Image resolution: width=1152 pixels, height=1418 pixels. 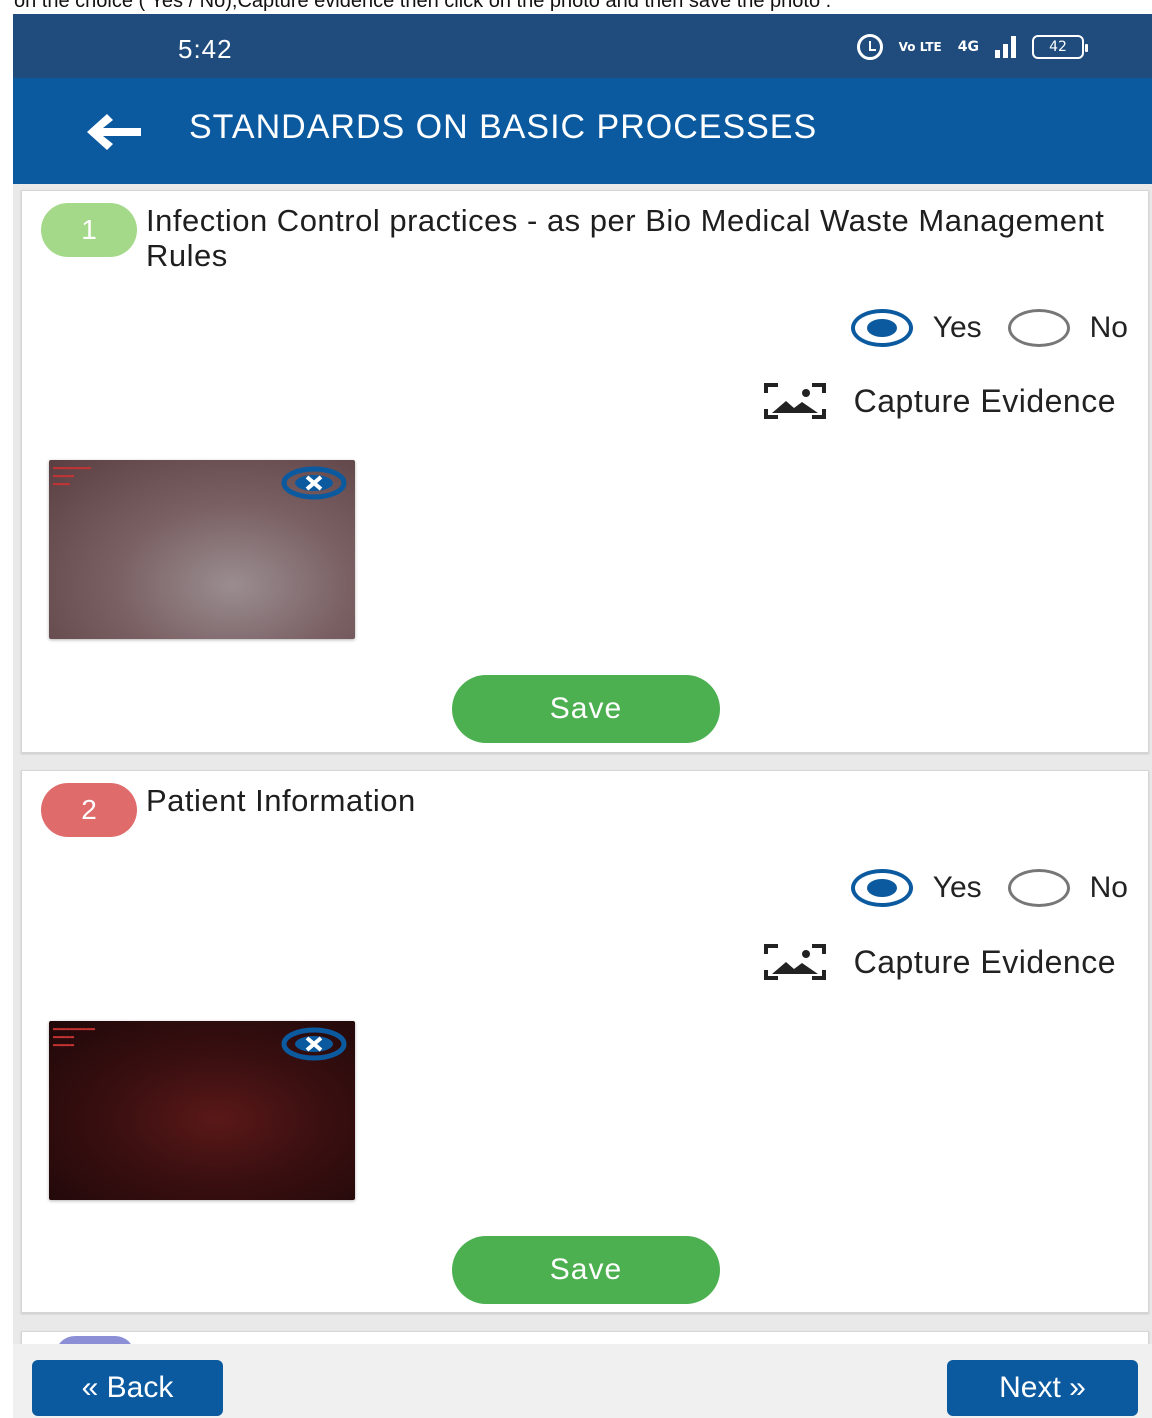 What do you see at coordinates (1042, 1388) in the screenshot?
I see `next-button: Next »` at bounding box center [1042, 1388].